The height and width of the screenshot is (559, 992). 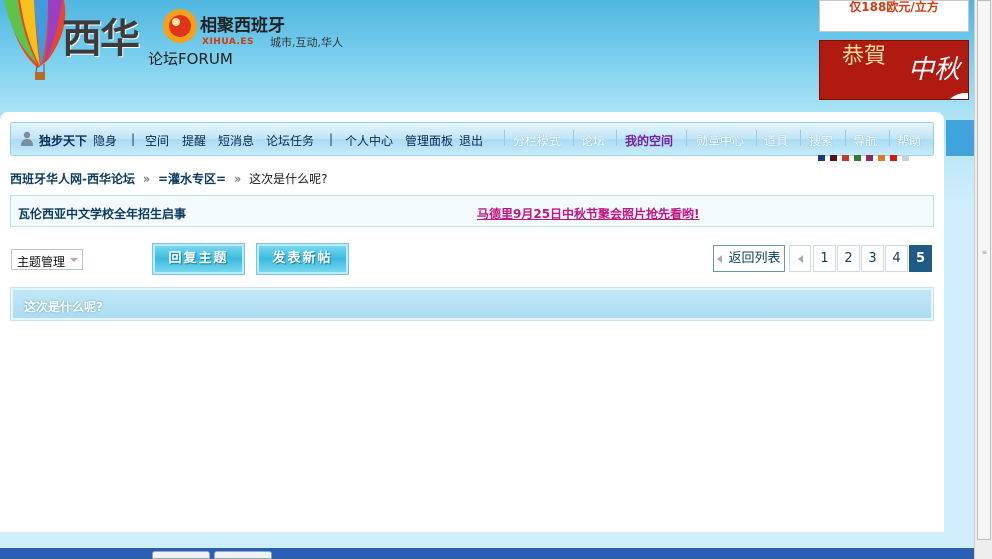 I want to click on announcement-bar: 瓦伦西亚中文学校全年招生启事 马德里9月25日中秋节聚会照片抢先看哟!, so click(x=472, y=211).